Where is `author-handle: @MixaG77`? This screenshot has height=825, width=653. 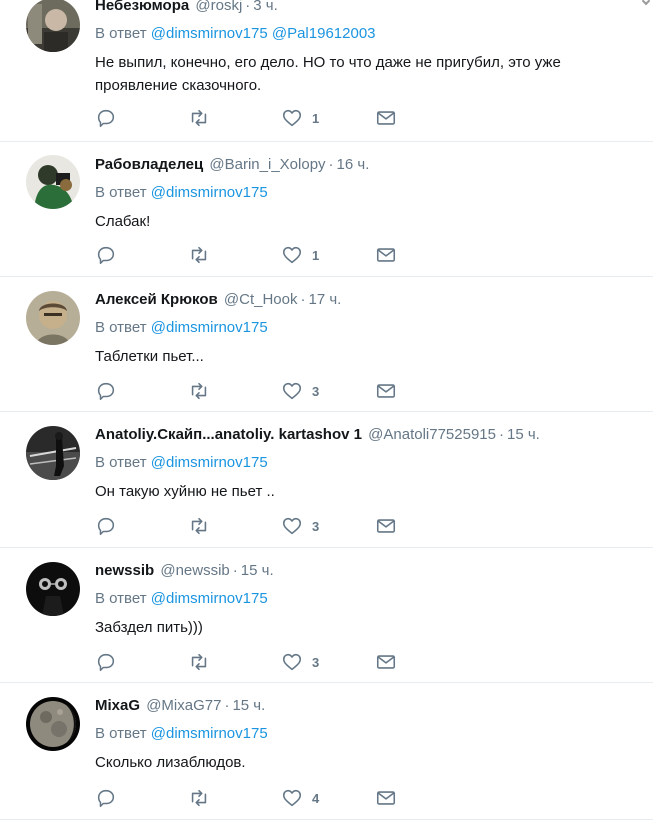 author-handle: @MixaG77 is located at coordinates (183, 705).